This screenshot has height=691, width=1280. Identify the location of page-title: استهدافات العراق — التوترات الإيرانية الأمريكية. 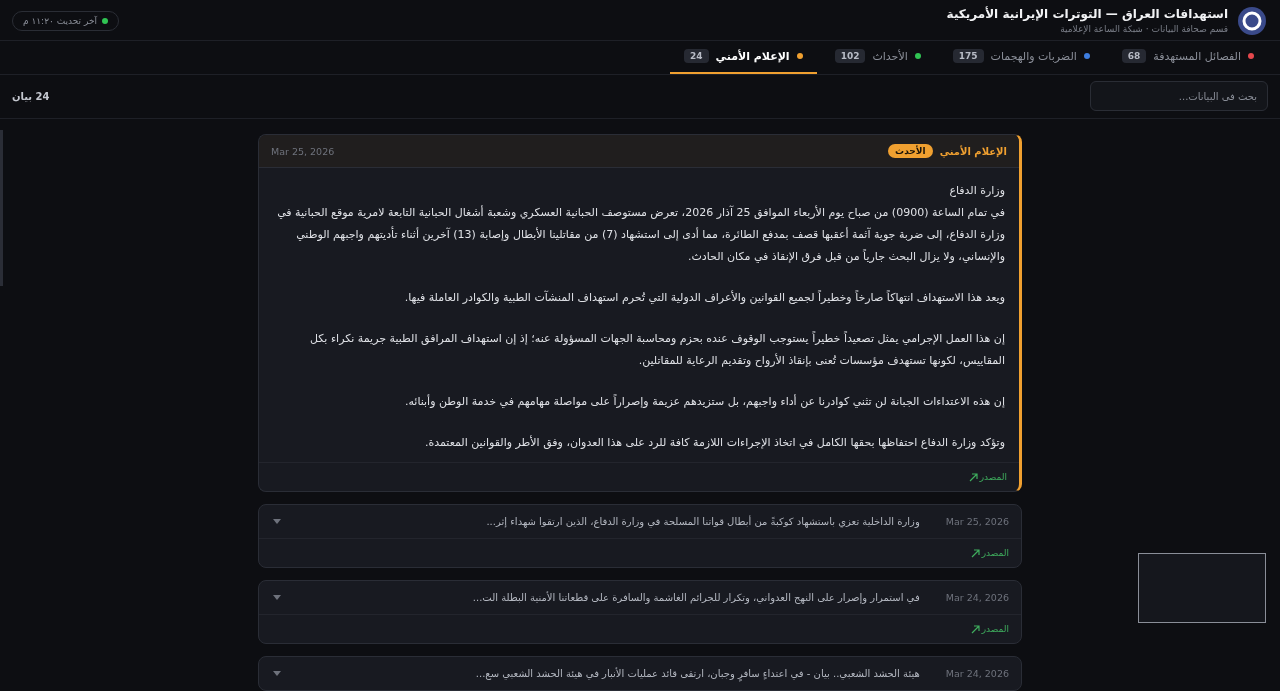
(1087, 14).